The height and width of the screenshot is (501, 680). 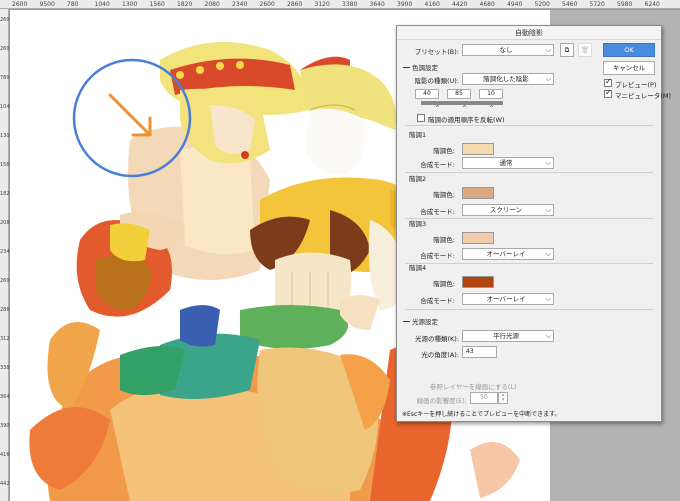 What do you see at coordinates (418, 268) in the screenshot?
I see `gradient-4-title: 階調4` at bounding box center [418, 268].